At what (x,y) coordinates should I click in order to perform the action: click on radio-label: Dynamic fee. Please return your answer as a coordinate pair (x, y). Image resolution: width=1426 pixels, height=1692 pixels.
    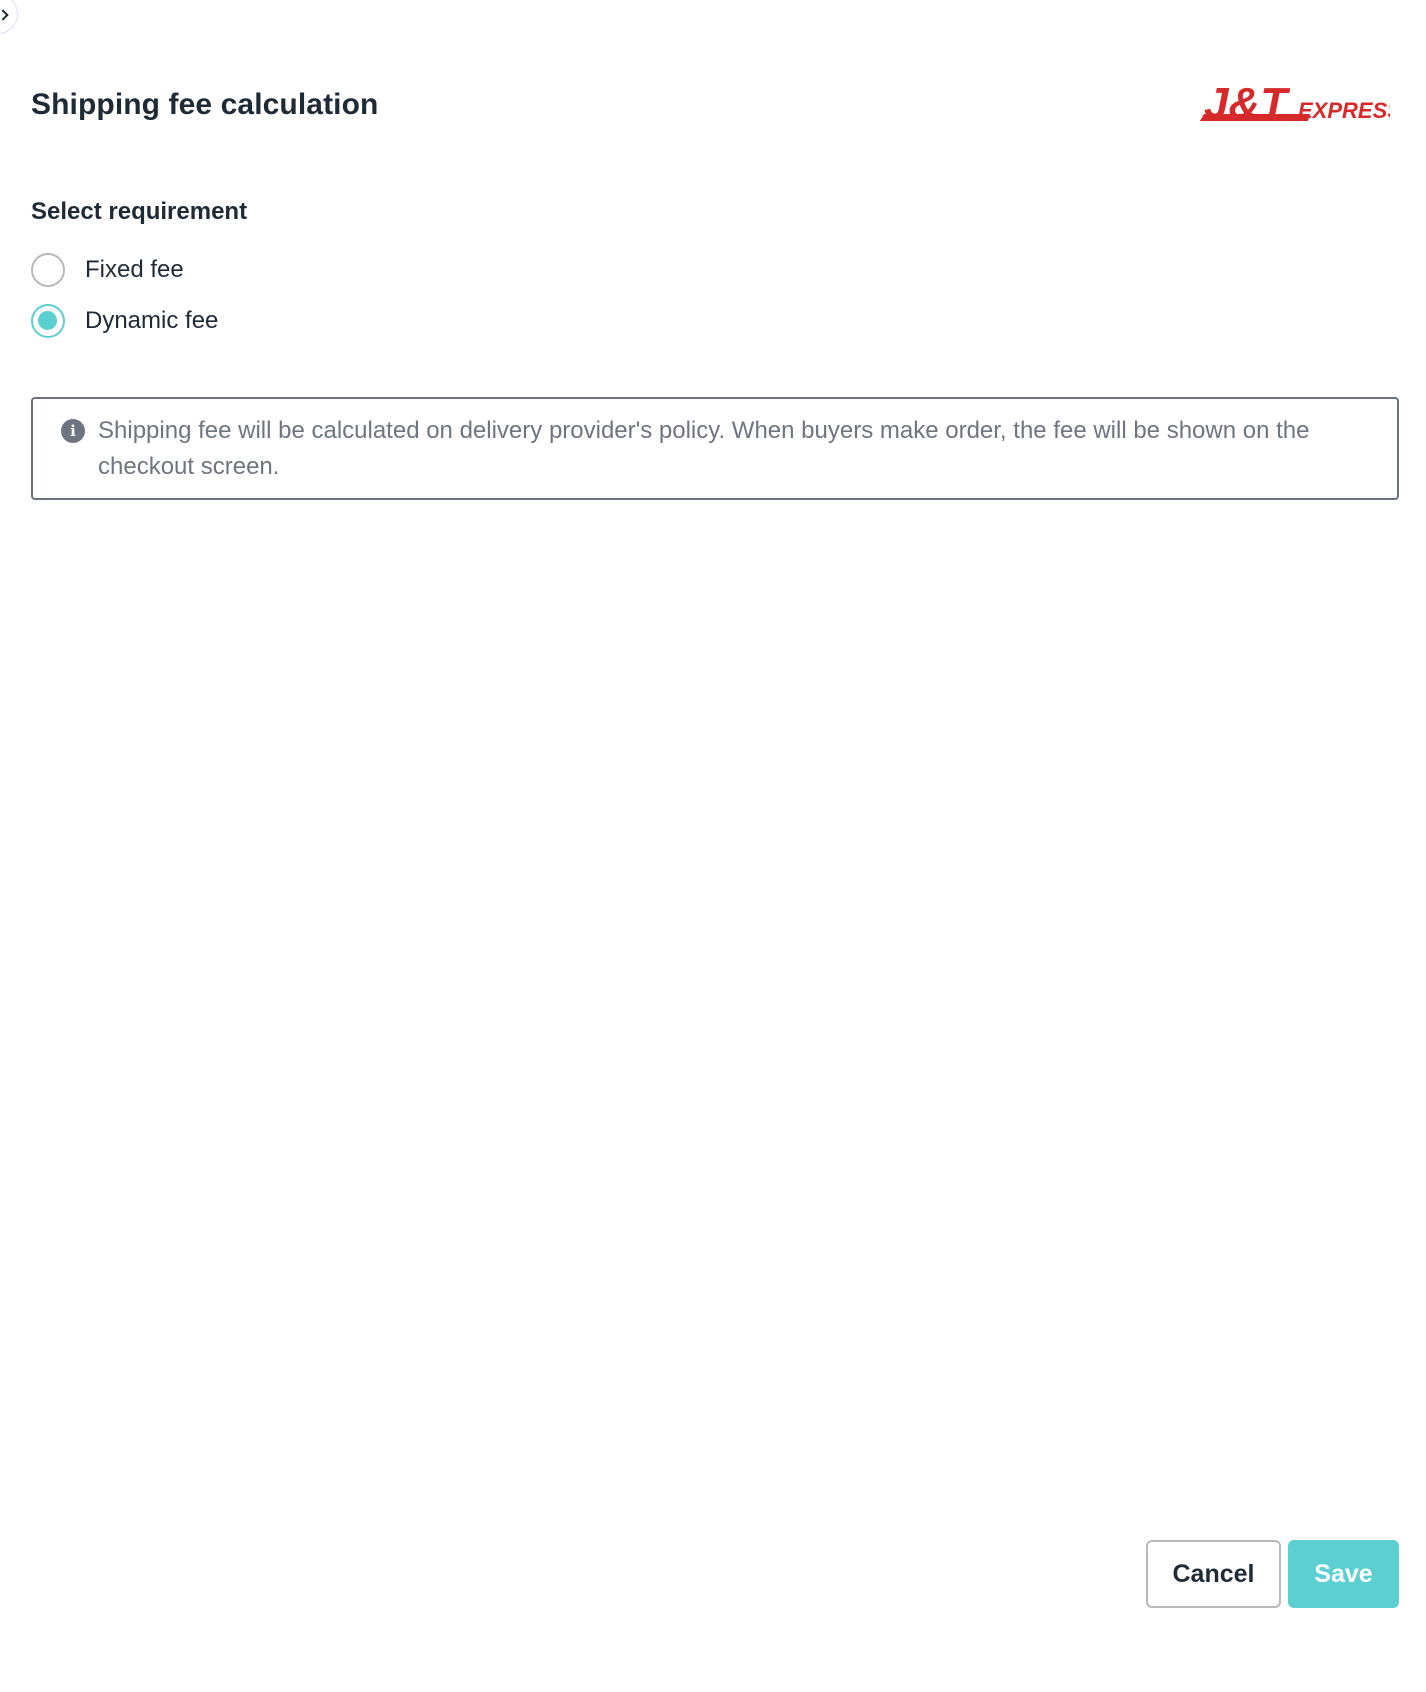
    Looking at the image, I should click on (152, 320).